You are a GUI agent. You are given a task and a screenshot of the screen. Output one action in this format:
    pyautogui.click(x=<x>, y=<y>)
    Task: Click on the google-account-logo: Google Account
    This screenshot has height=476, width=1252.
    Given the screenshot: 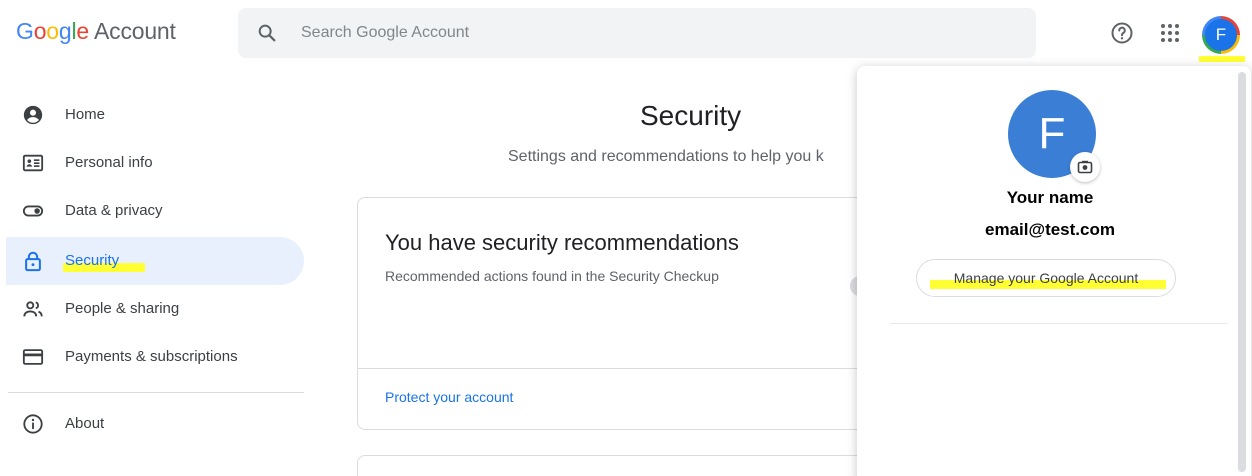 What is the action you would take?
    pyautogui.click(x=96, y=31)
    